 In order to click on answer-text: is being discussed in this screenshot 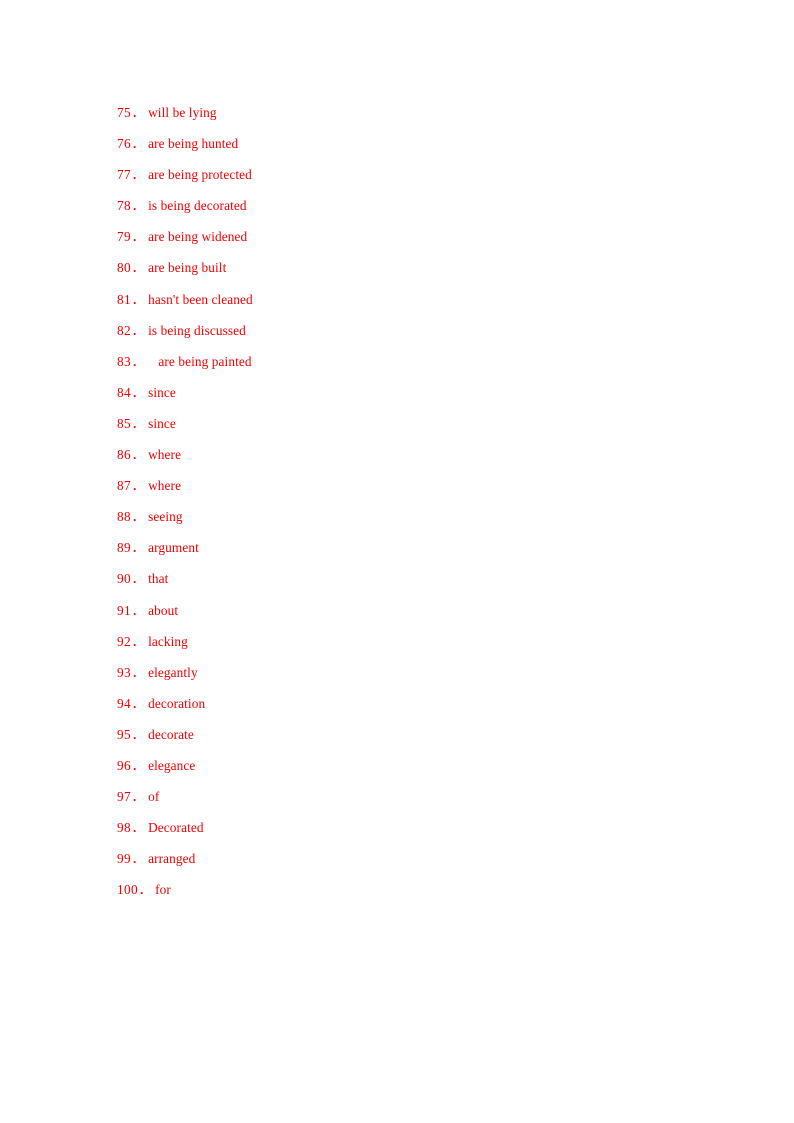, I will do `click(197, 330)`.